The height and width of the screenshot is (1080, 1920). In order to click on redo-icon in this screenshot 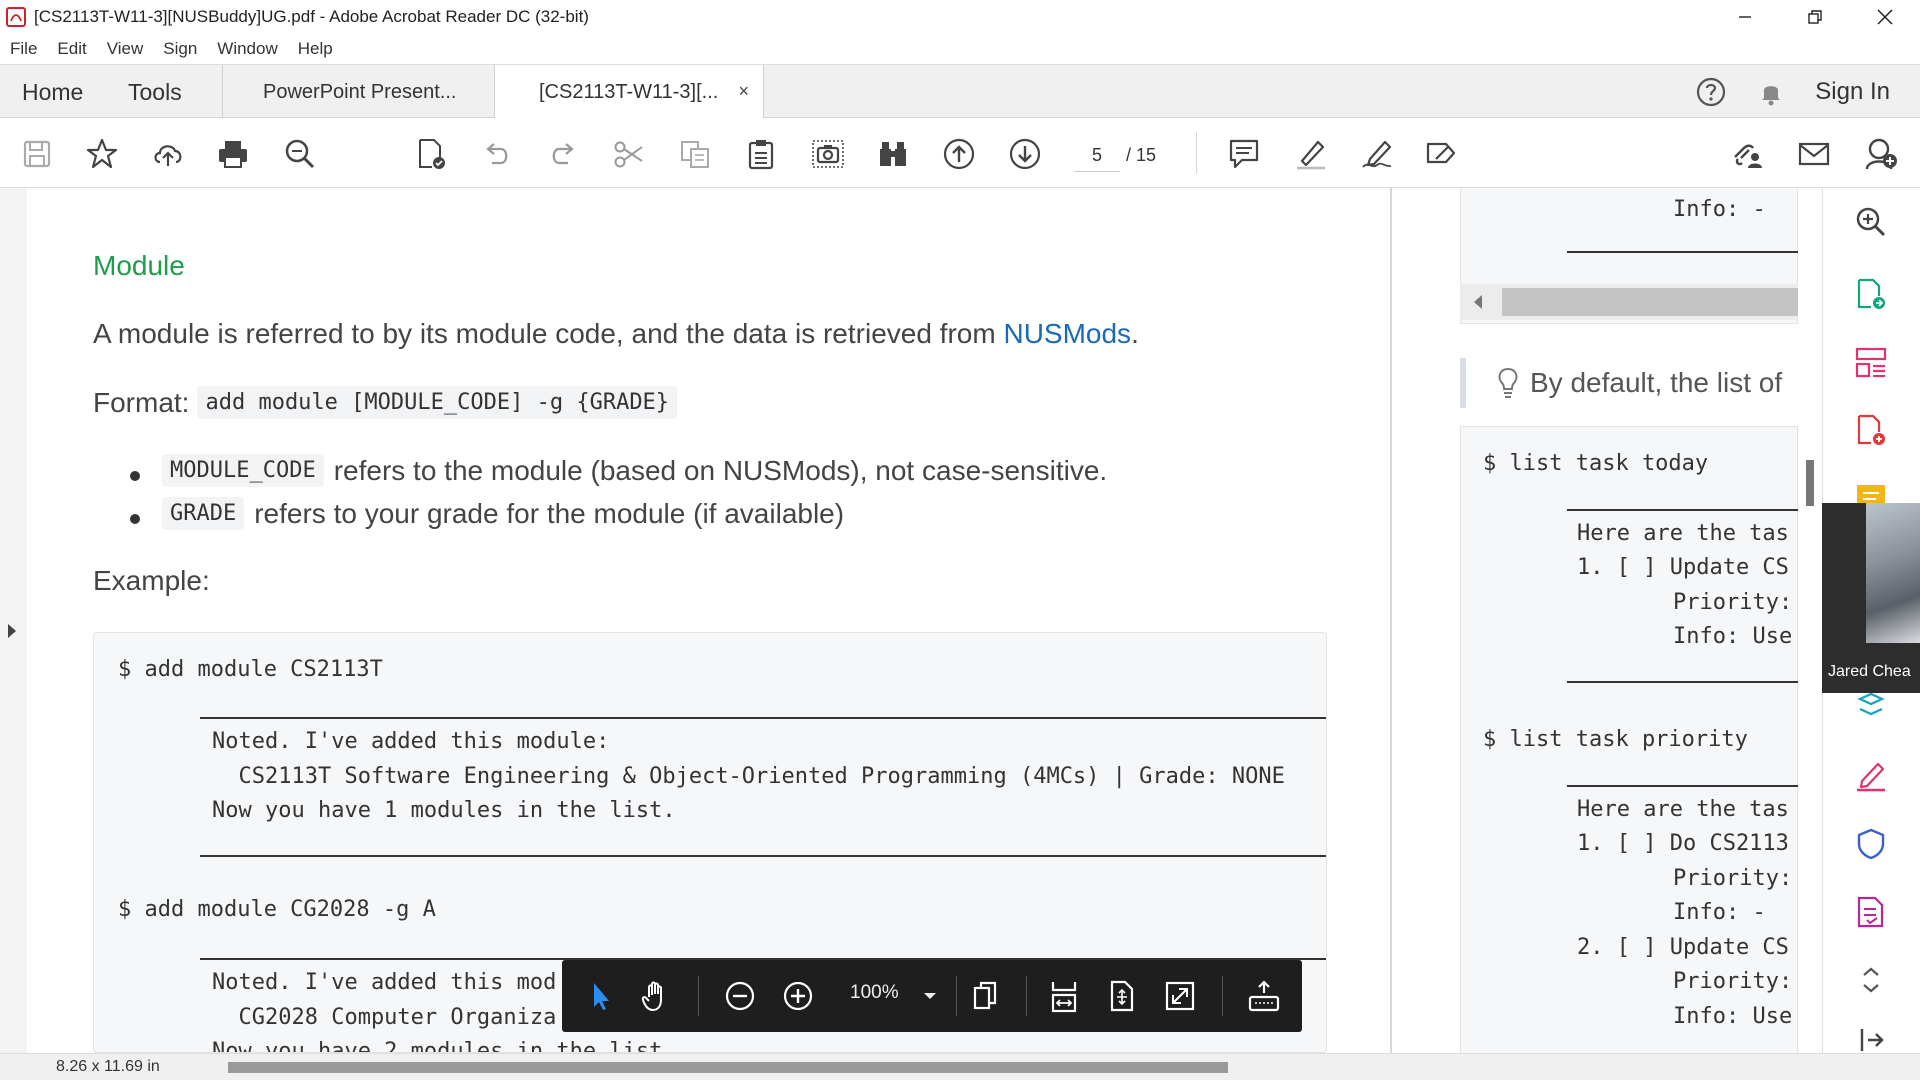, I will do `click(563, 154)`.